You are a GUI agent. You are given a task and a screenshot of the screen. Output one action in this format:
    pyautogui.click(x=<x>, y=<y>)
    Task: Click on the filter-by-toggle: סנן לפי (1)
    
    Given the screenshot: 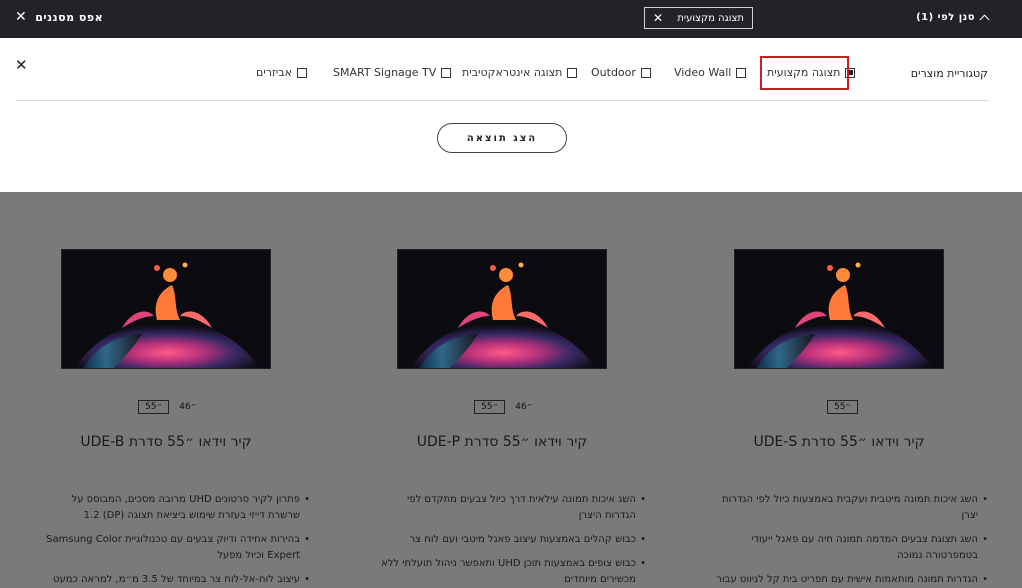 What is the action you would take?
    pyautogui.click(x=953, y=18)
    